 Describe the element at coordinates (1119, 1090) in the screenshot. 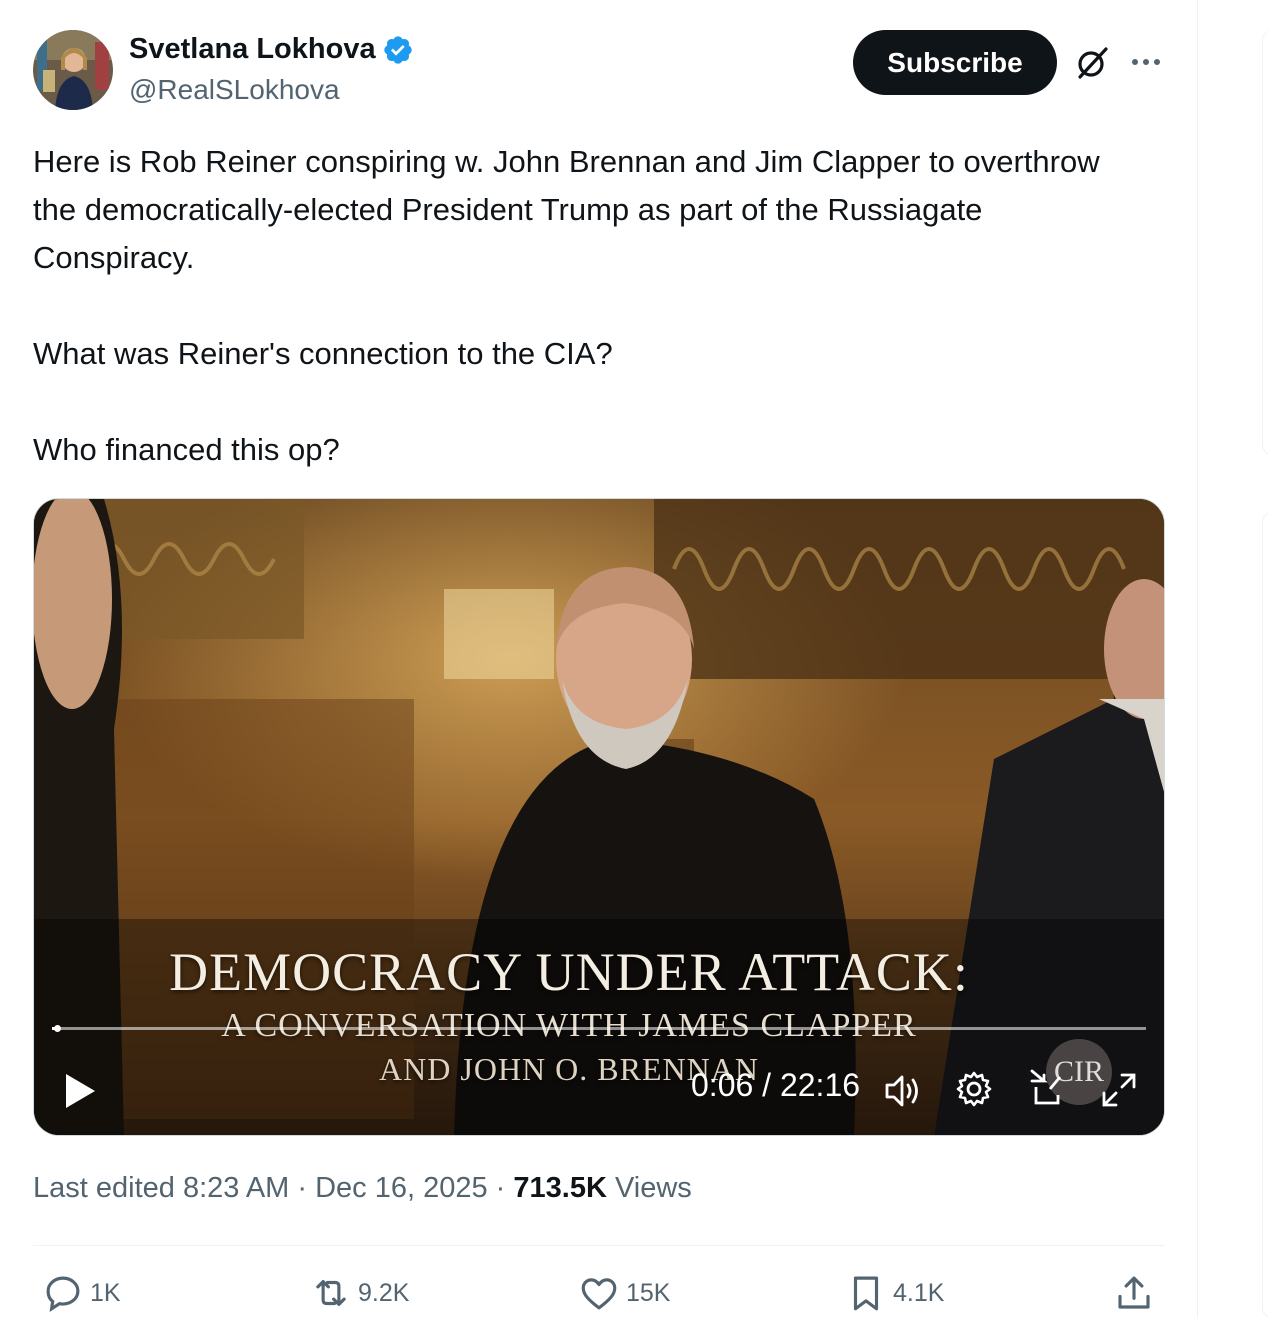

I see `fullscreen-icon` at that location.